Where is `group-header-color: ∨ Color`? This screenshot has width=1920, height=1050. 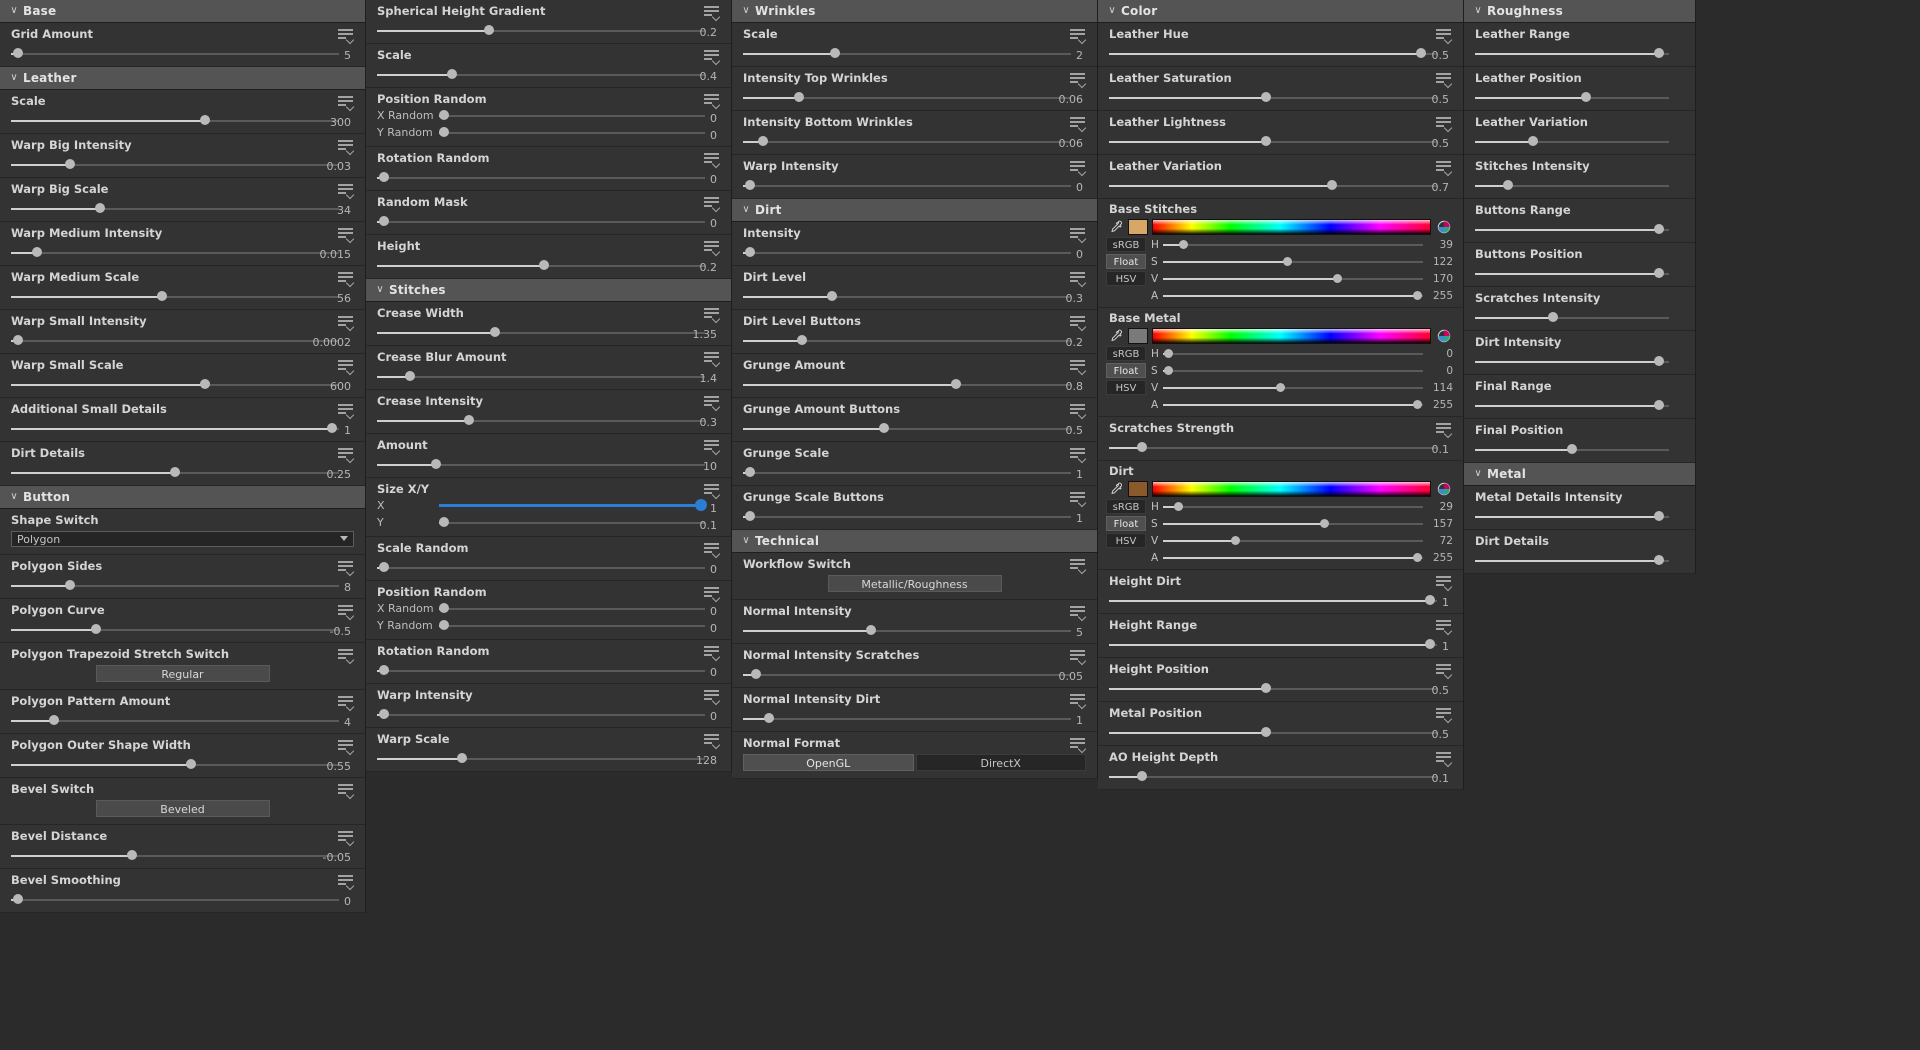
group-header-color: ∨ Color is located at coordinates (1280, 11).